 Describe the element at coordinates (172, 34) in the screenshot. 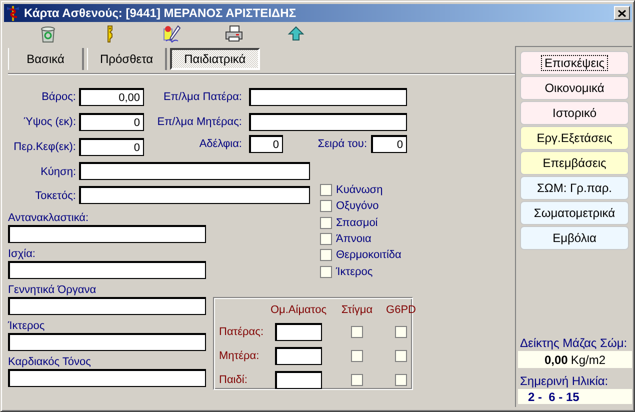

I see `pen-icon` at that location.